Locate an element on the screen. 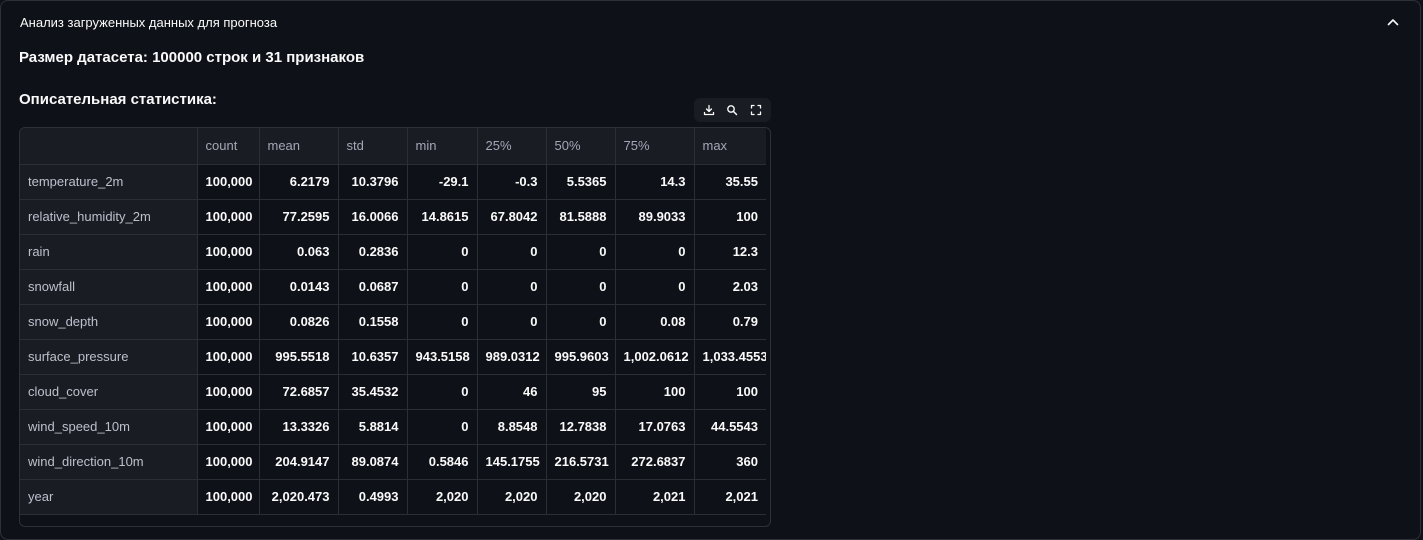 The image size is (1423, 540). row-label: snowfall is located at coordinates (109, 287).